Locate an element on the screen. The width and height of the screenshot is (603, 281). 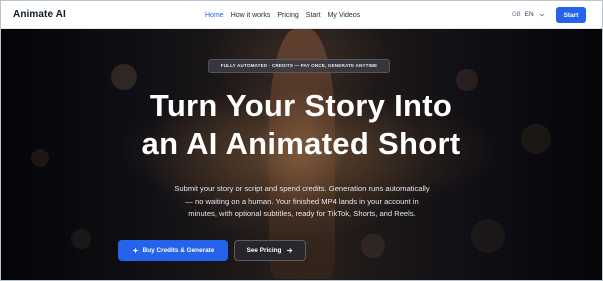
see-pricing-label: See Pricing is located at coordinates (264, 250).